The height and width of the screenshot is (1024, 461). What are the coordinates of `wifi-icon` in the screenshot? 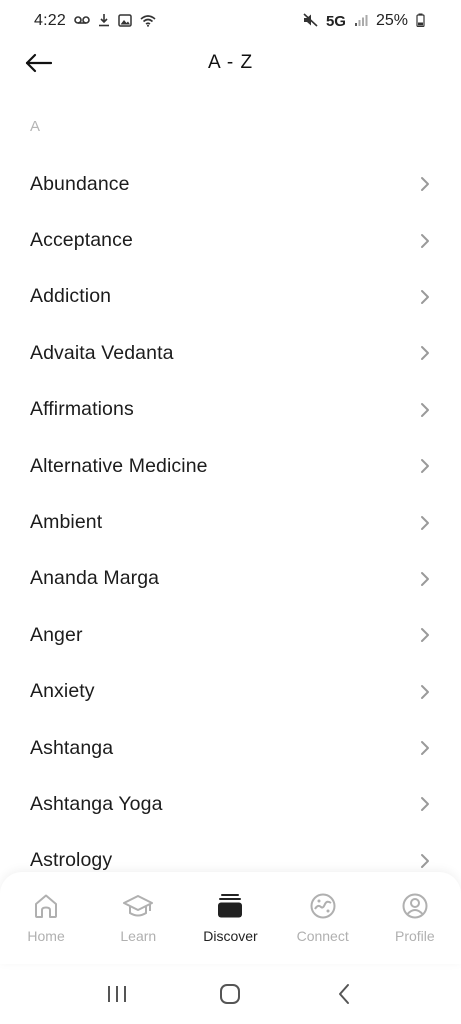 It's located at (148, 21).